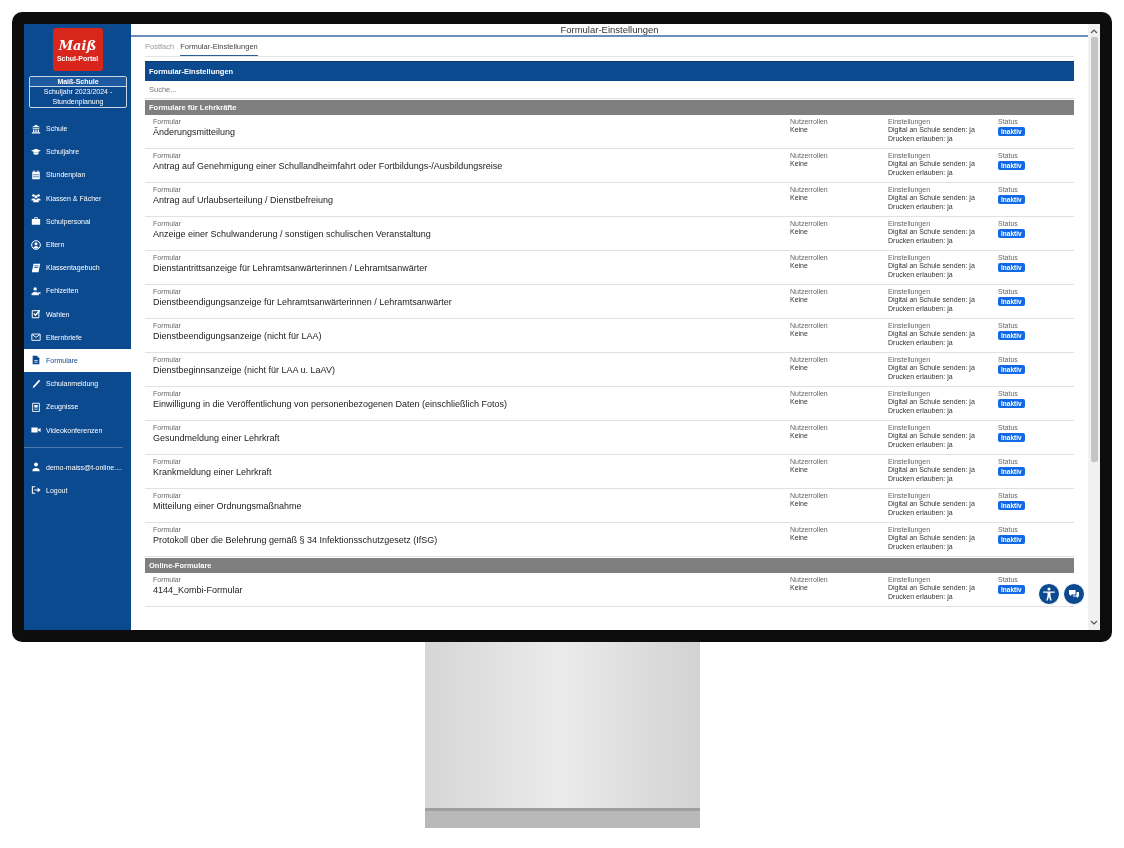 This screenshot has height=848, width=1124. What do you see at coordinates (1094, 249) in the screenshot?
I see `scrollbar-thumb` at bounding box center [1094, 249].